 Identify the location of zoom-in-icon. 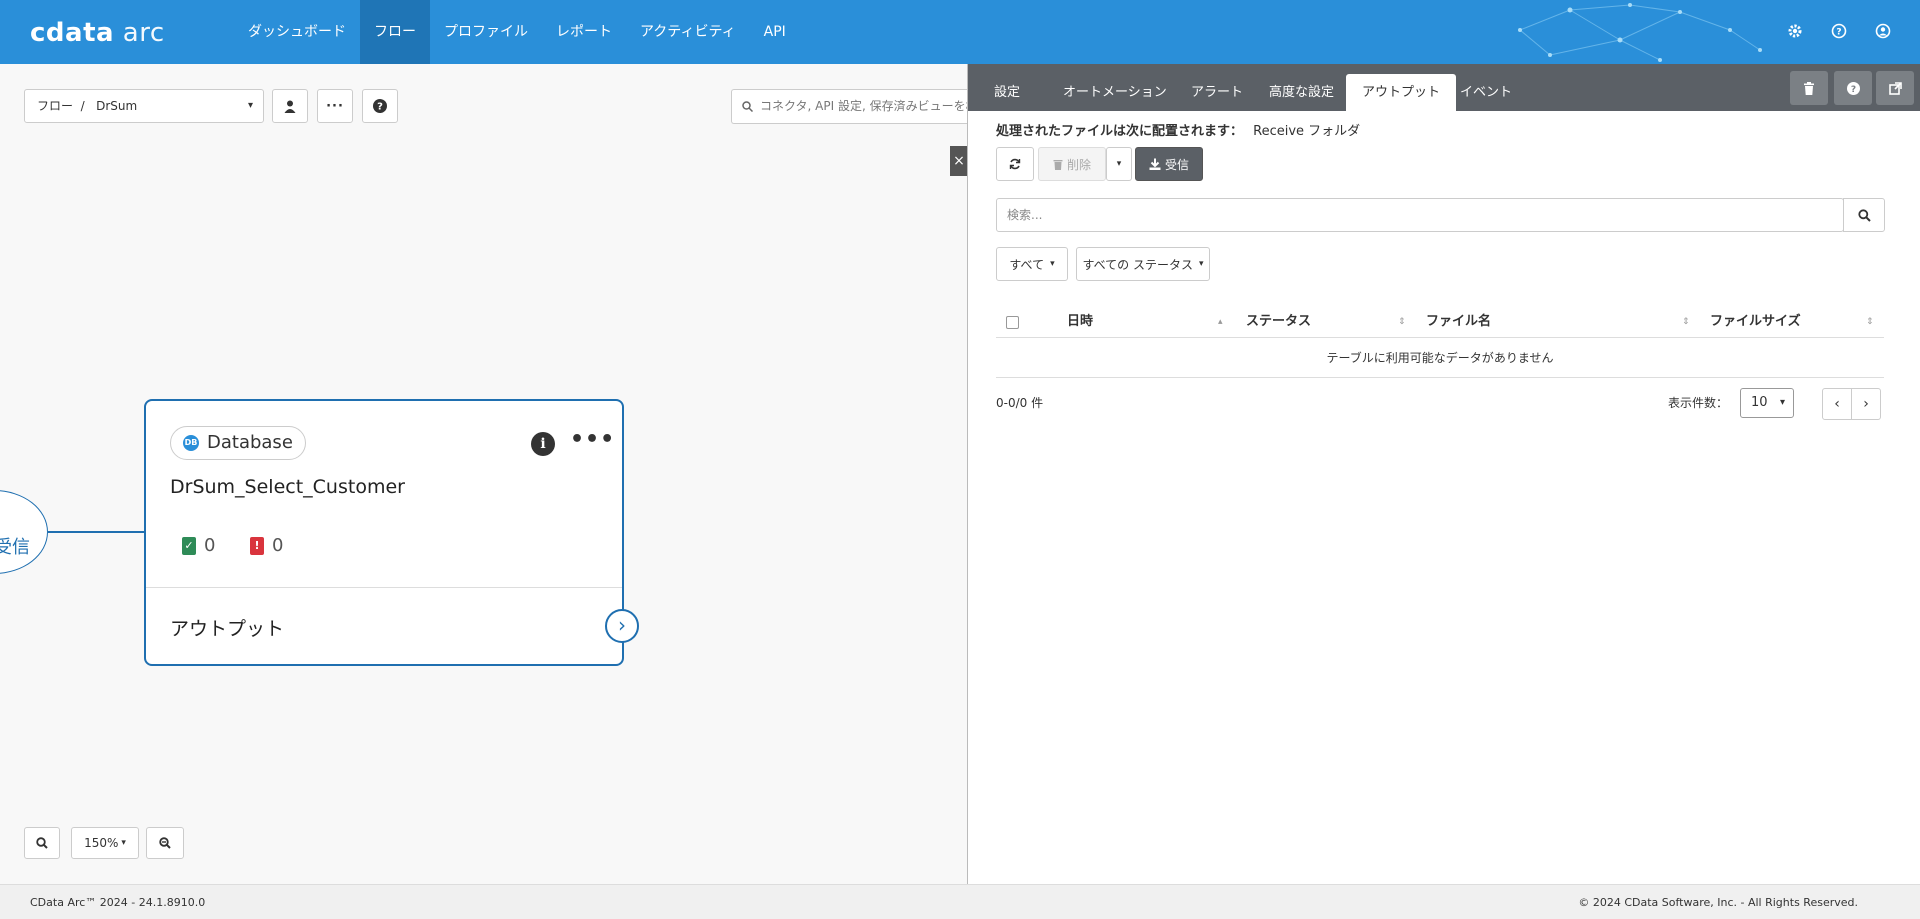
(42, 843).